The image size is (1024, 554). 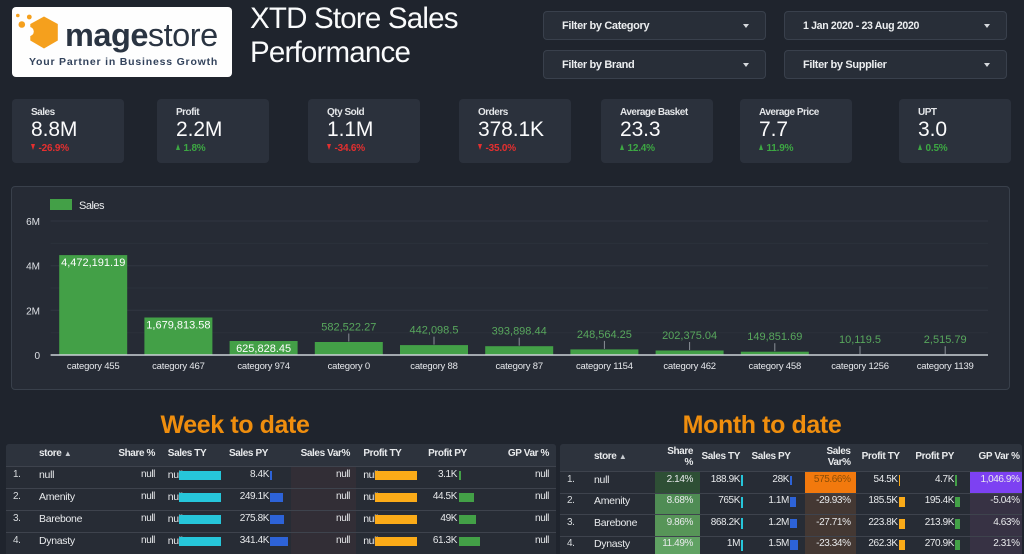 What do you see at coordinates (774, 337) in the screenshot?
I see `svg-text: 149,851.69` at bounding box center [774, 337].